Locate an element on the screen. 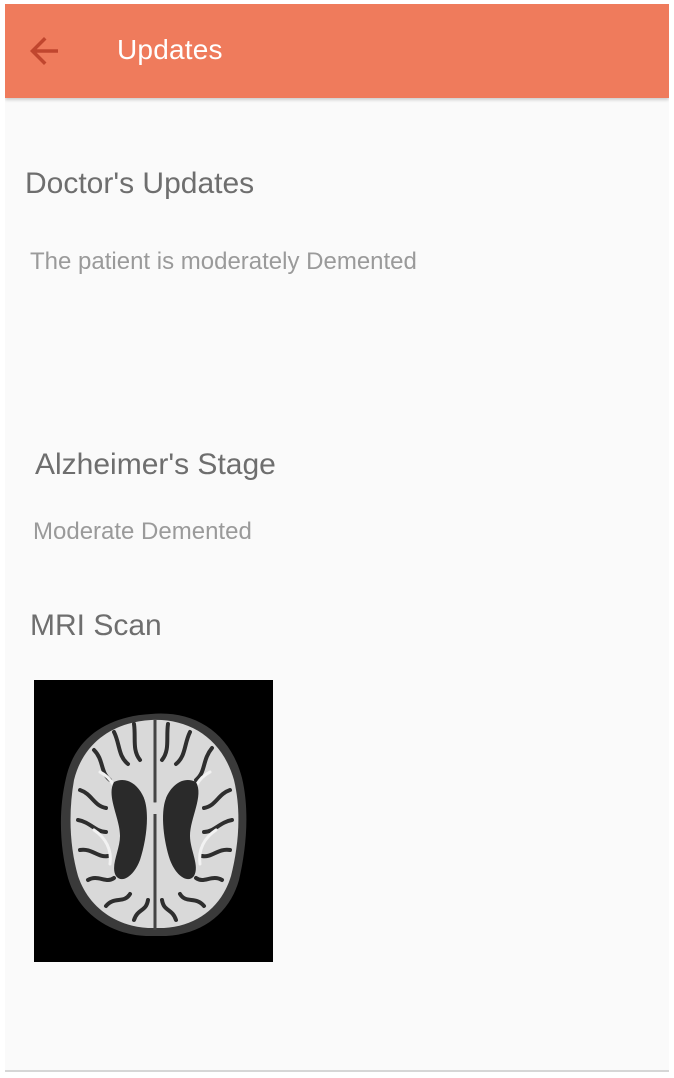 The height and width of the screenshot is (1078, 674). alzheimers-stage-heading: Alzheimer's Stage is located at coordinates (155, 464).